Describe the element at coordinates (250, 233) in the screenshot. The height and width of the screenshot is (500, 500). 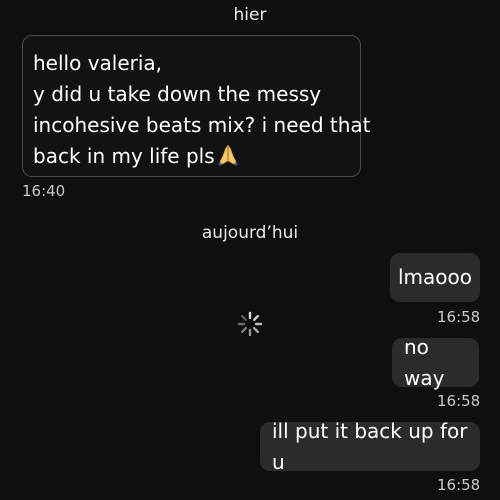
I see `day-separator-today: aujourd’hui` at that location.